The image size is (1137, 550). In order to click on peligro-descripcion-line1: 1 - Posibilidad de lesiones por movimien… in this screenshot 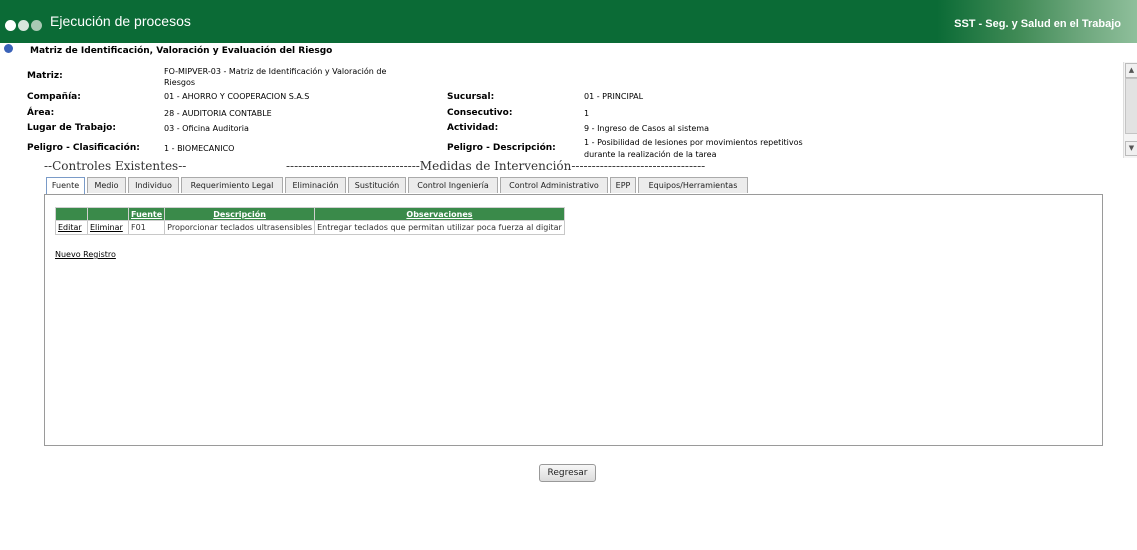, I will do `click(693, 142)`.